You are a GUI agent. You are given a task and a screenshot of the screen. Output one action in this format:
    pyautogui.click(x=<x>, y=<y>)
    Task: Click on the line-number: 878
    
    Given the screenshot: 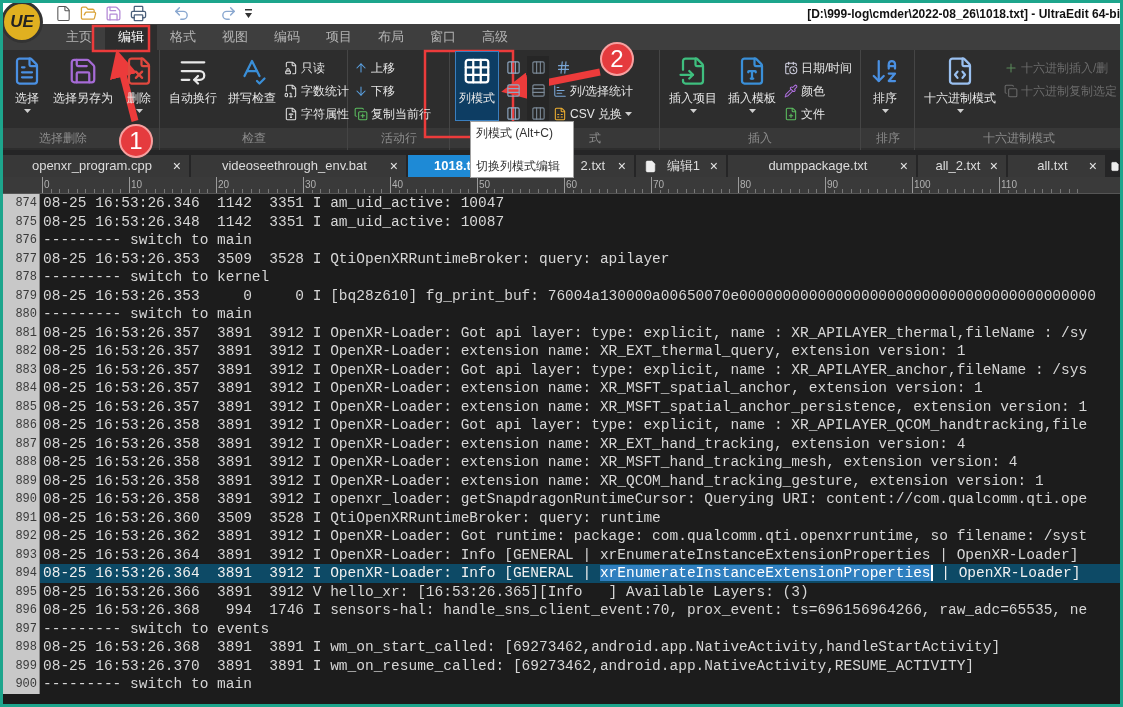 What is the action you would take?
    pyautogui.click(x=21, y=277)
    